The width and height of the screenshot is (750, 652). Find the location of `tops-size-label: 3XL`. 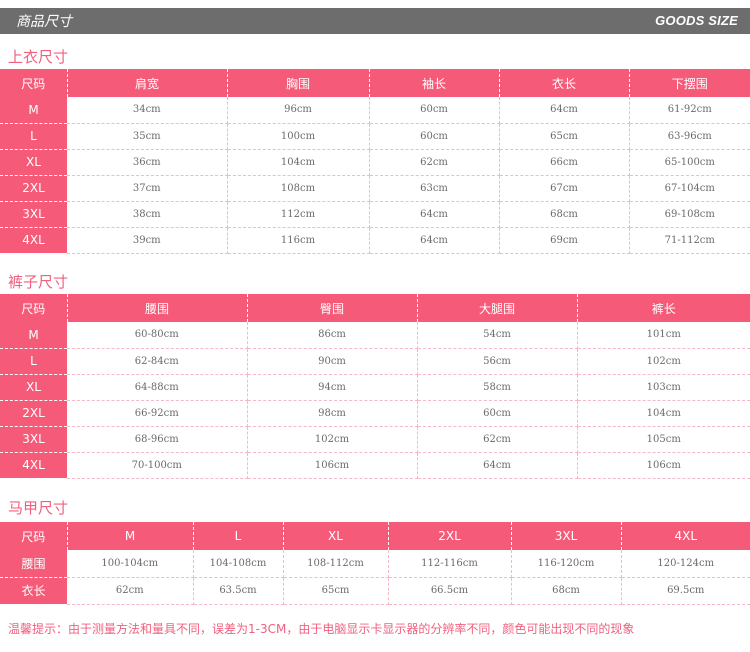

tops-size-label: 3XL is located at coordinates (33, 214).